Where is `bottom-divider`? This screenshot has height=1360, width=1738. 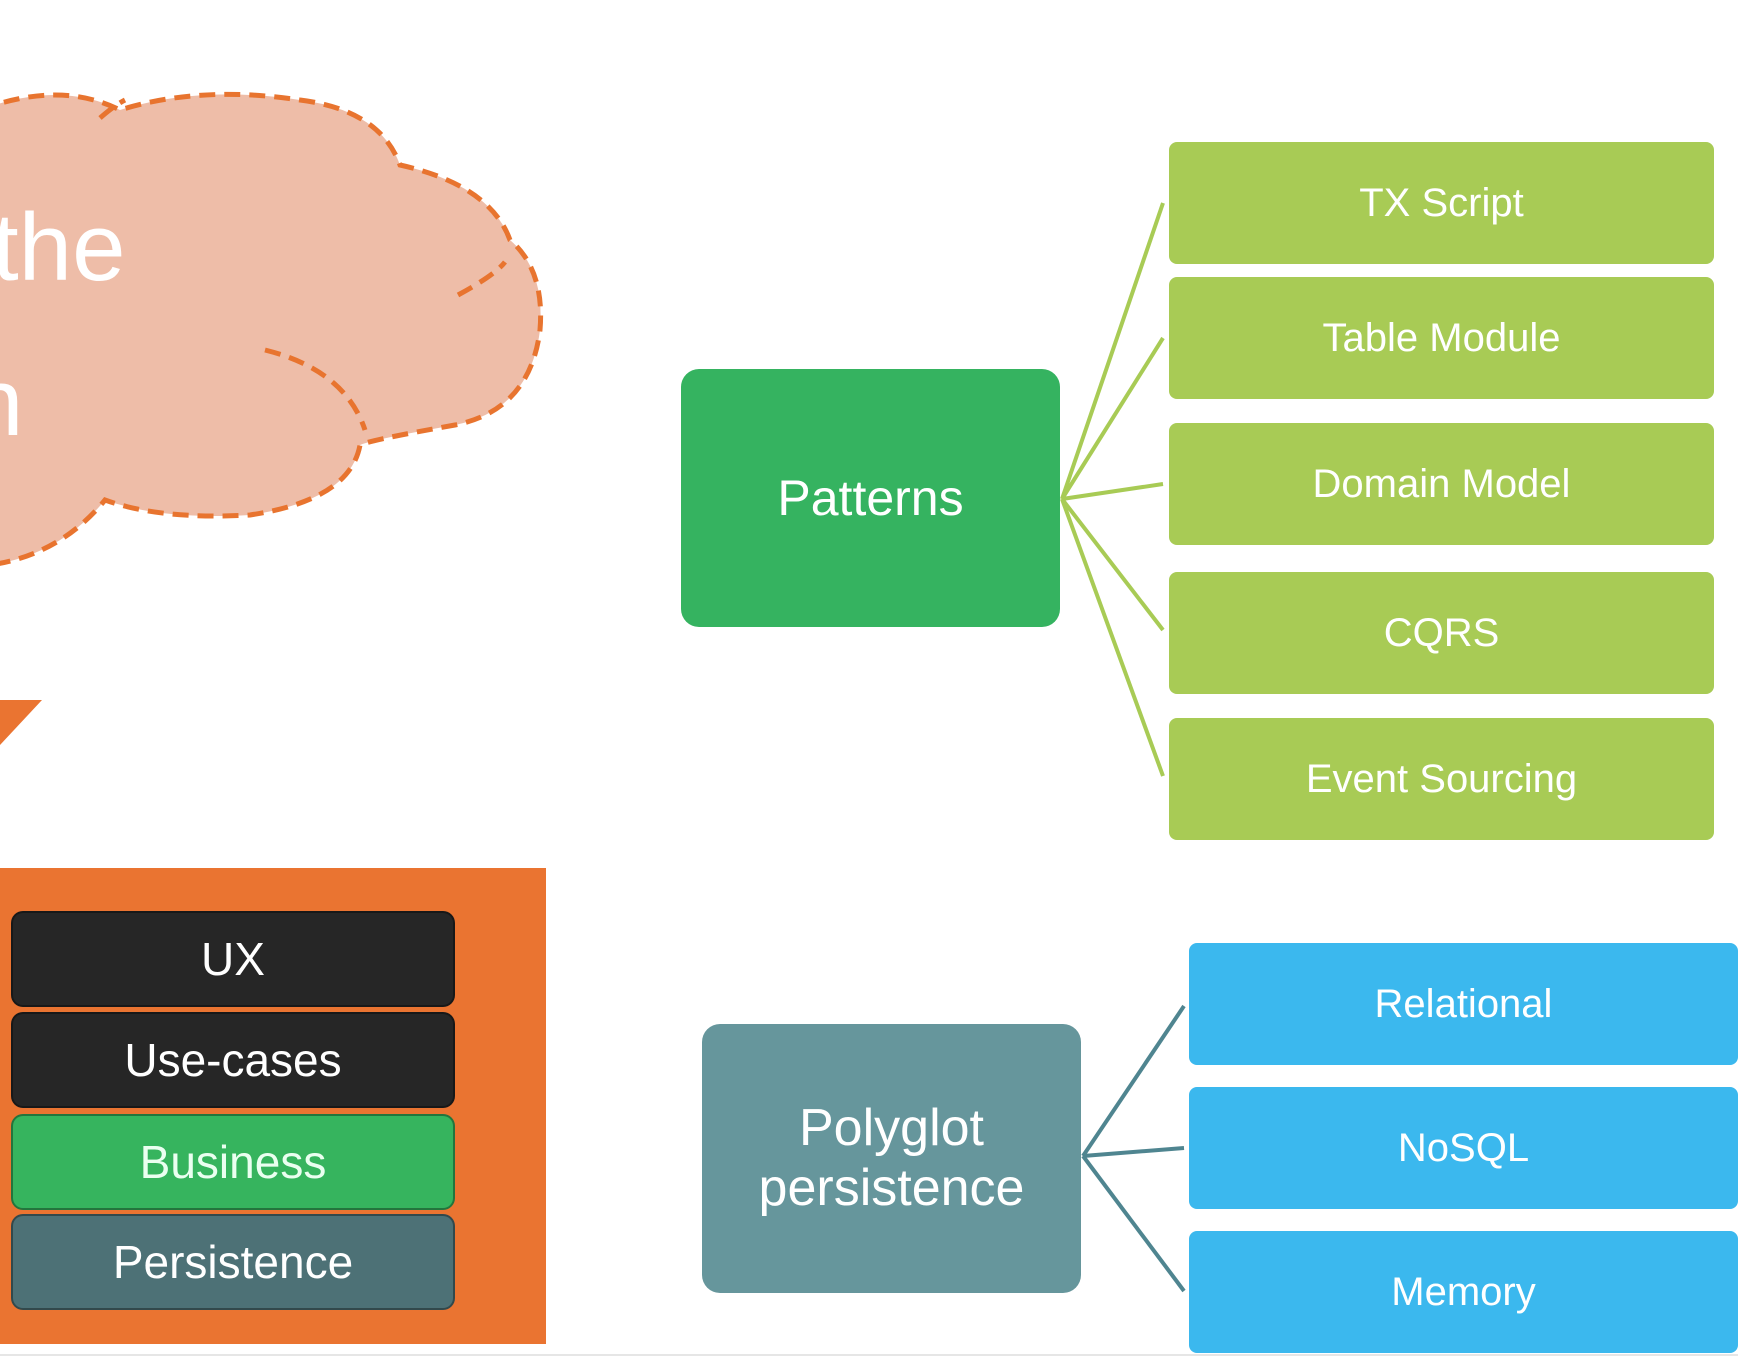
bottom-divider is located at coordinates (869, 1355).